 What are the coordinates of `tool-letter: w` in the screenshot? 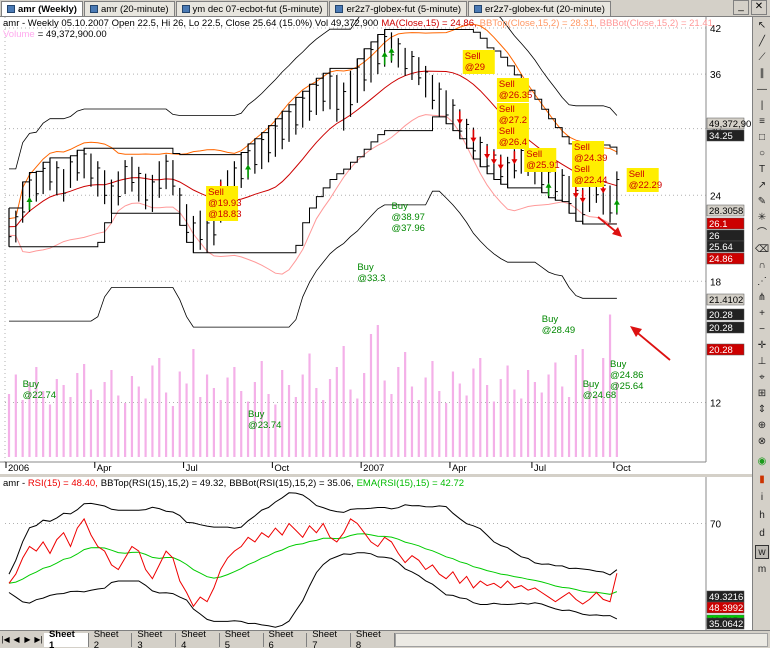 It's located at (762, 552).